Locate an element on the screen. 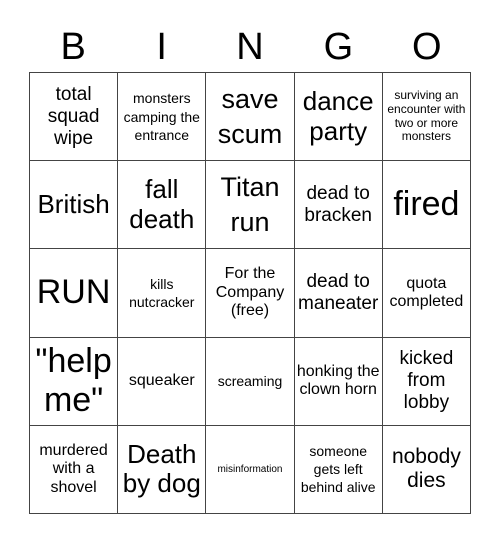 The image size is (500, 544). bingo-cell: fall death is located at coordinates (162, 205).